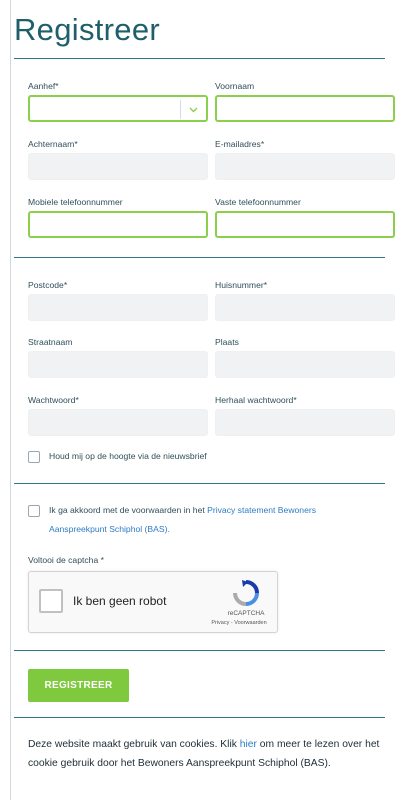 The image size is (402, 800). I want to click on mobiel-input, so click(118, 224).